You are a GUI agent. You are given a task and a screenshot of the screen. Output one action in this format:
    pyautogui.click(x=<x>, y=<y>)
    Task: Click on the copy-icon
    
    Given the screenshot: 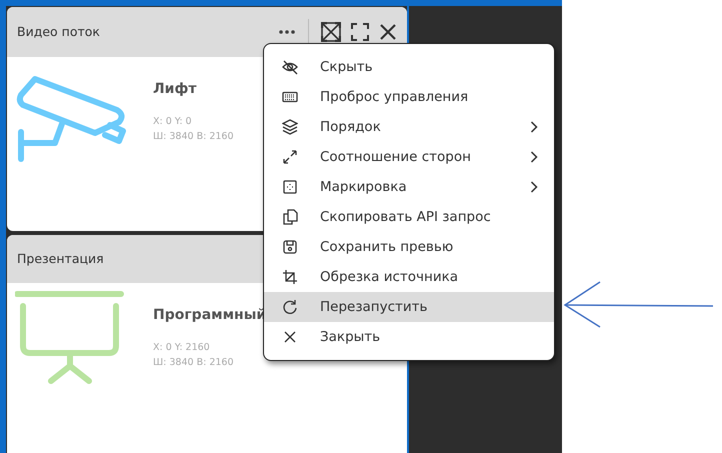 What is the action you would take?
    pyautogui.click(x=290, y=217)
    